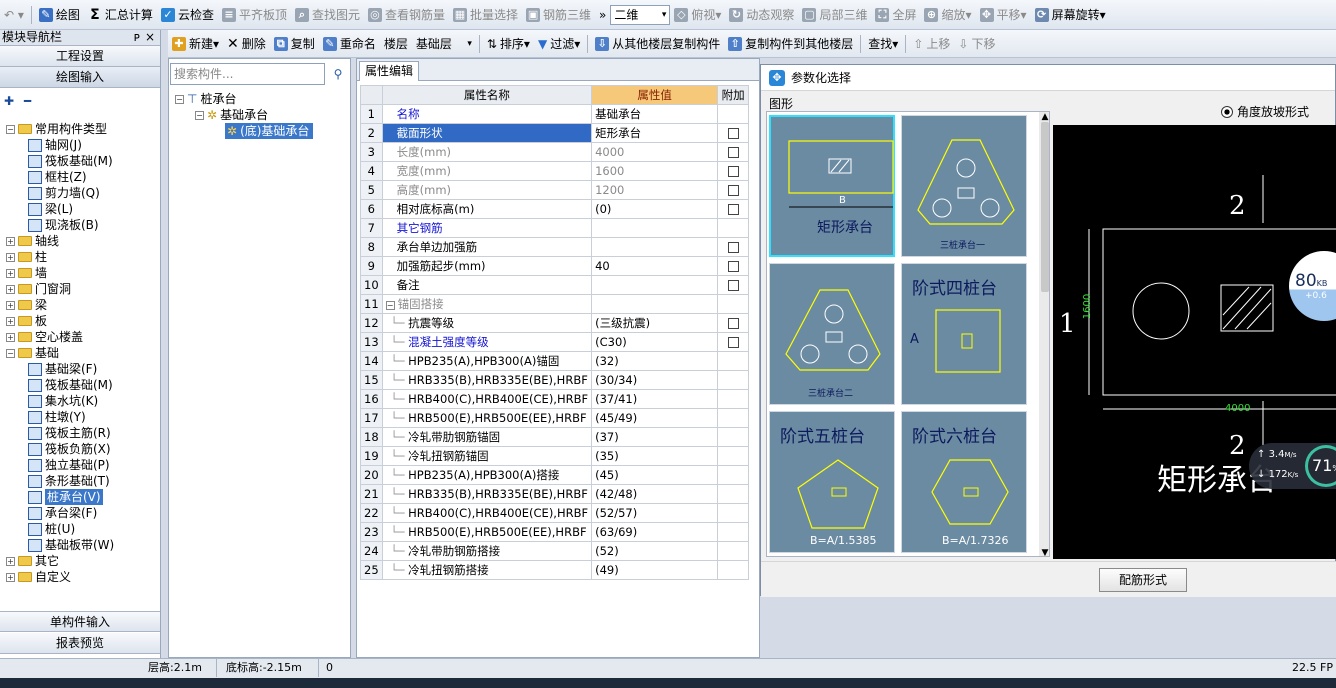 The width and height of the screenshot is (1336, 688). What do you see at coordinates (655, 399) in the screenshot?
I see `property-value: (37/41)` at bounding box center [655, 399].